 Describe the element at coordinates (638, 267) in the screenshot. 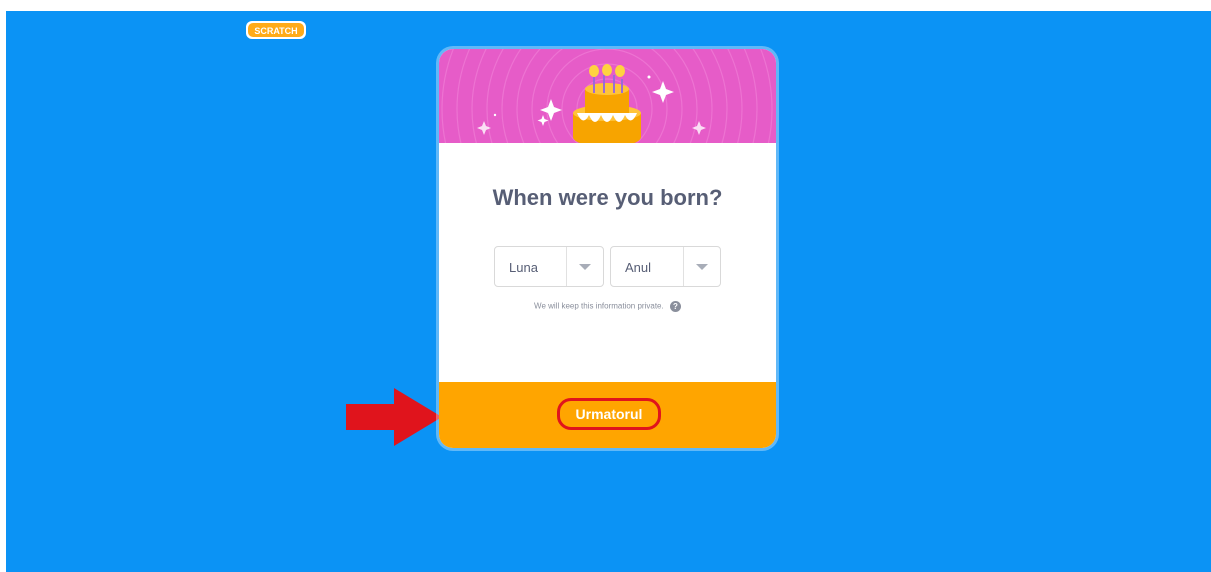

I see `year-select-value: Anul` at that location.